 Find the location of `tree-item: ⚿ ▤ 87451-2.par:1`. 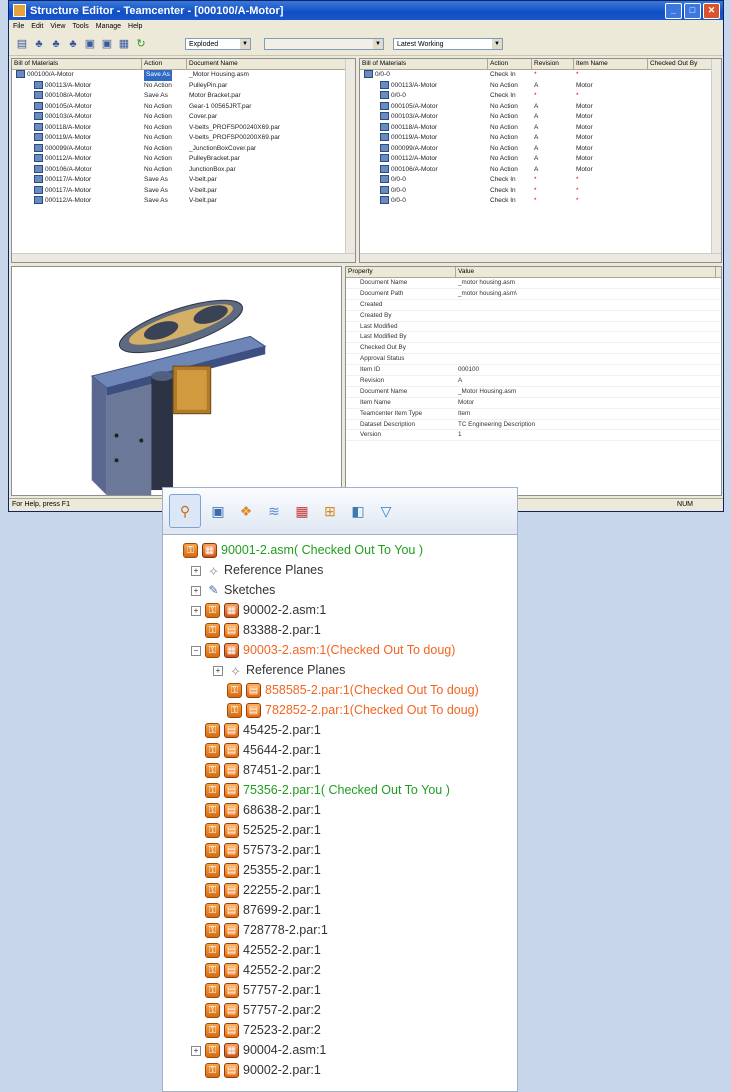

tree-item: ⚿ ▤ 87451-2.par:1 is located at coordinates (263, 770).